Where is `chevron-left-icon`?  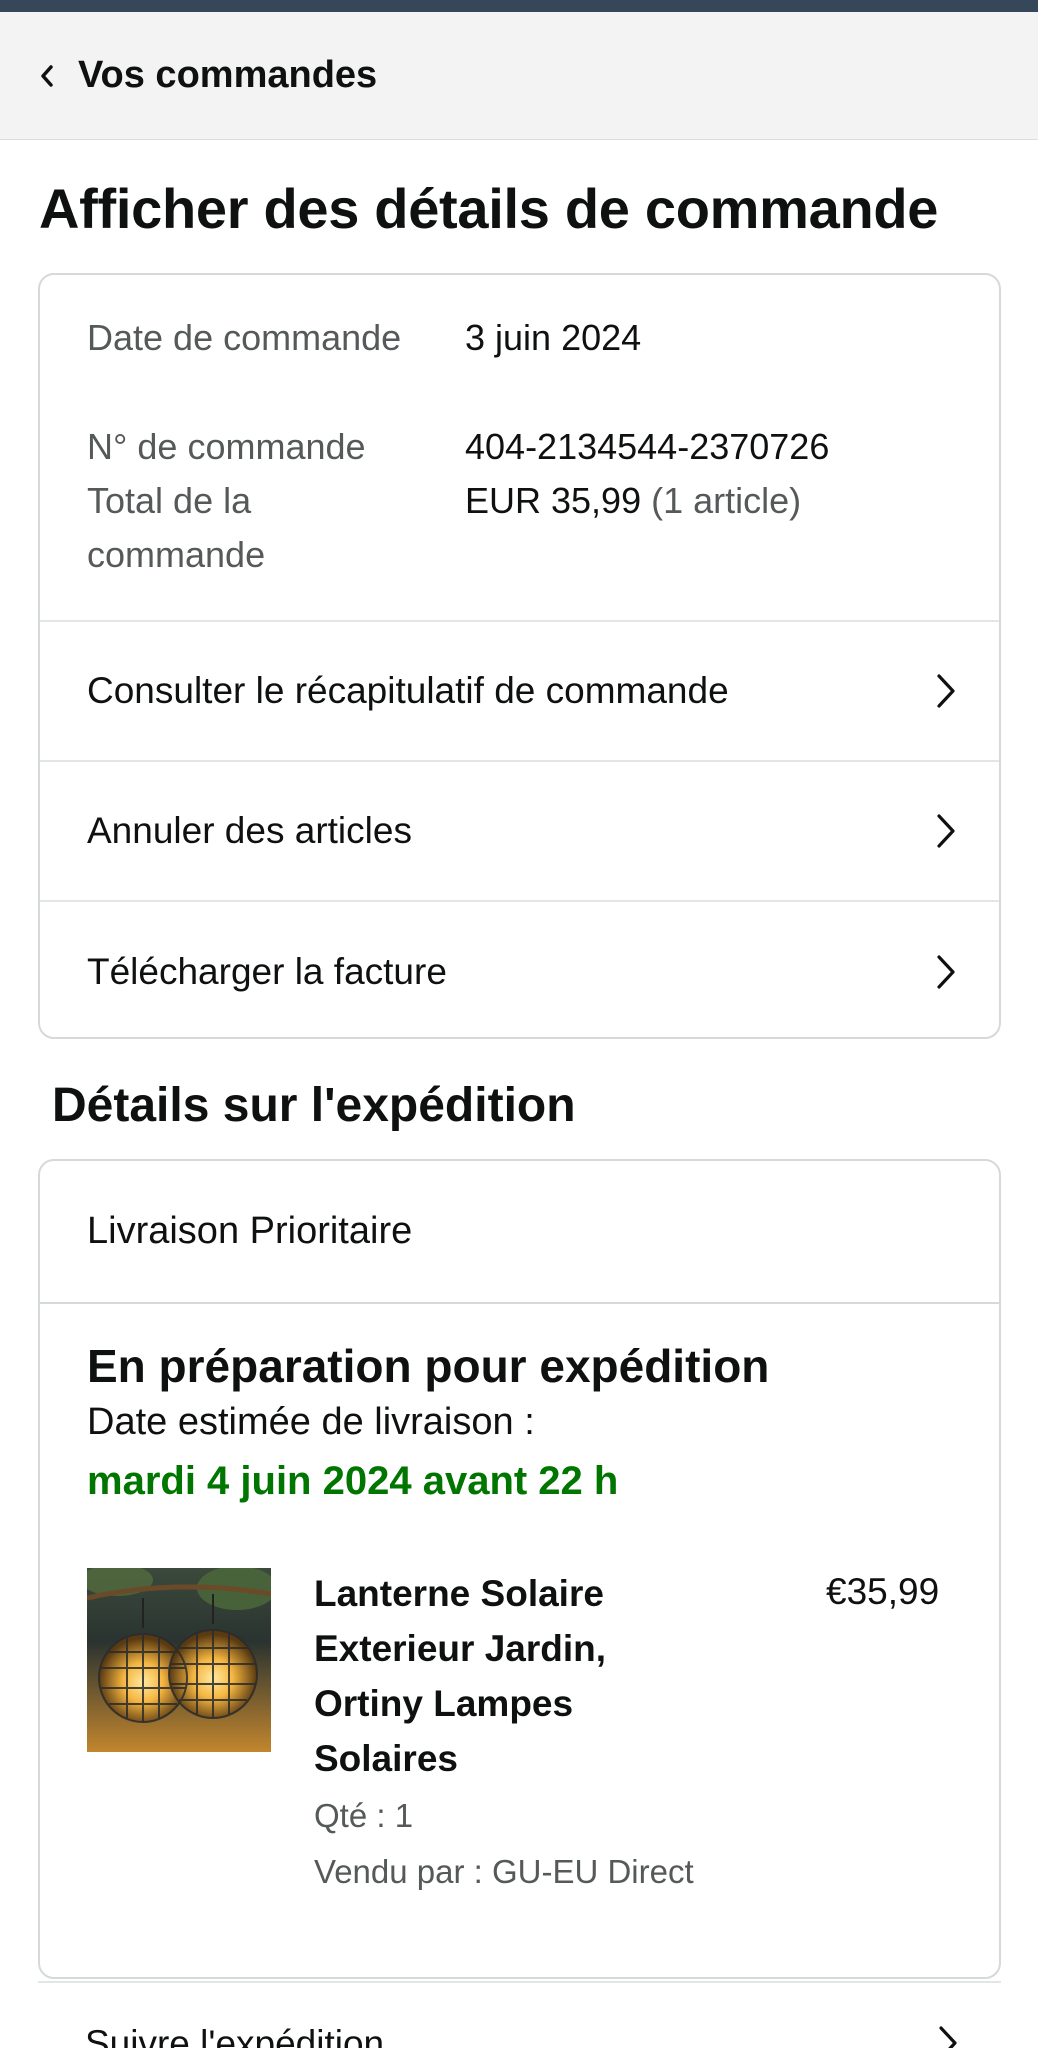 chevron-left-icon is located at coordinates (47, 75).